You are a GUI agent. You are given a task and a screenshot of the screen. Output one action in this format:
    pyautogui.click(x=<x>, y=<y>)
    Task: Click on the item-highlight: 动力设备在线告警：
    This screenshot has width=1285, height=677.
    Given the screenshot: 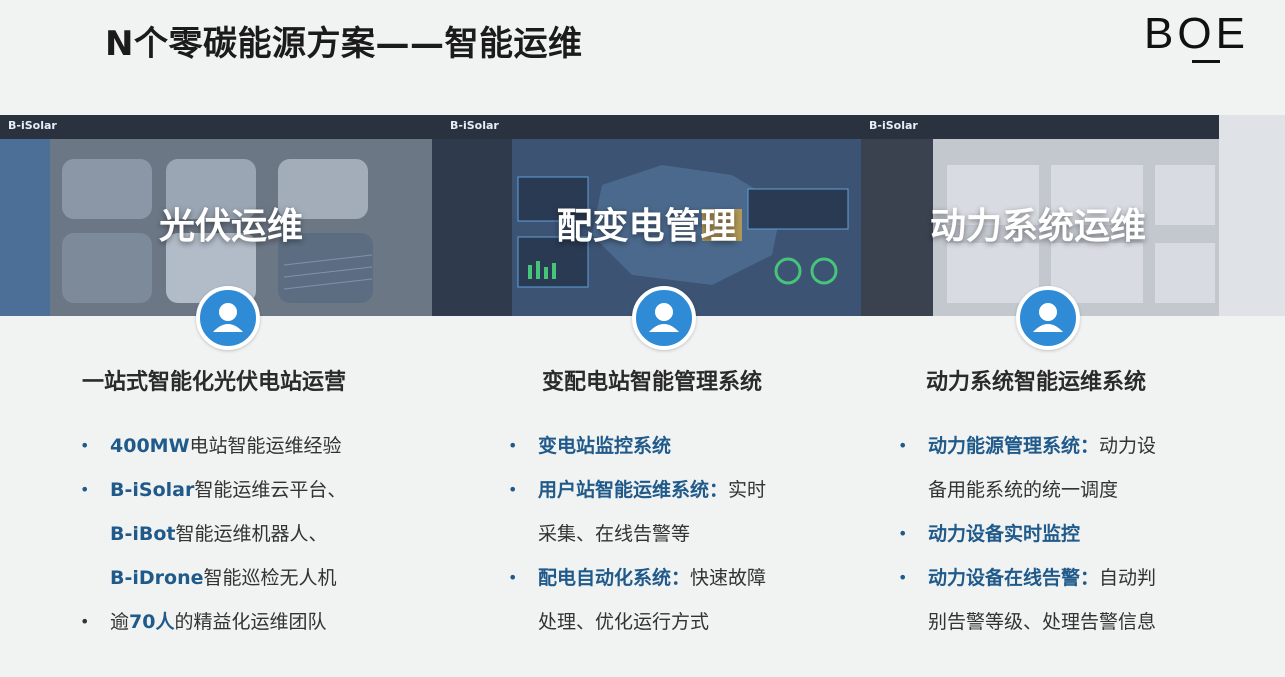 What is the action you would take?
    pyautogui.click(x=1014, y=578)
    